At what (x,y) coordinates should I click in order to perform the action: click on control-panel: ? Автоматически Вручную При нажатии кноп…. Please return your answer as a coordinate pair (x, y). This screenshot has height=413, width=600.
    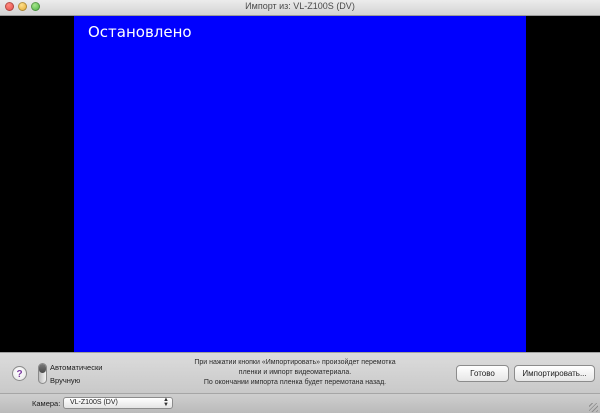
    Looking at the image, I should click on (300, 372).